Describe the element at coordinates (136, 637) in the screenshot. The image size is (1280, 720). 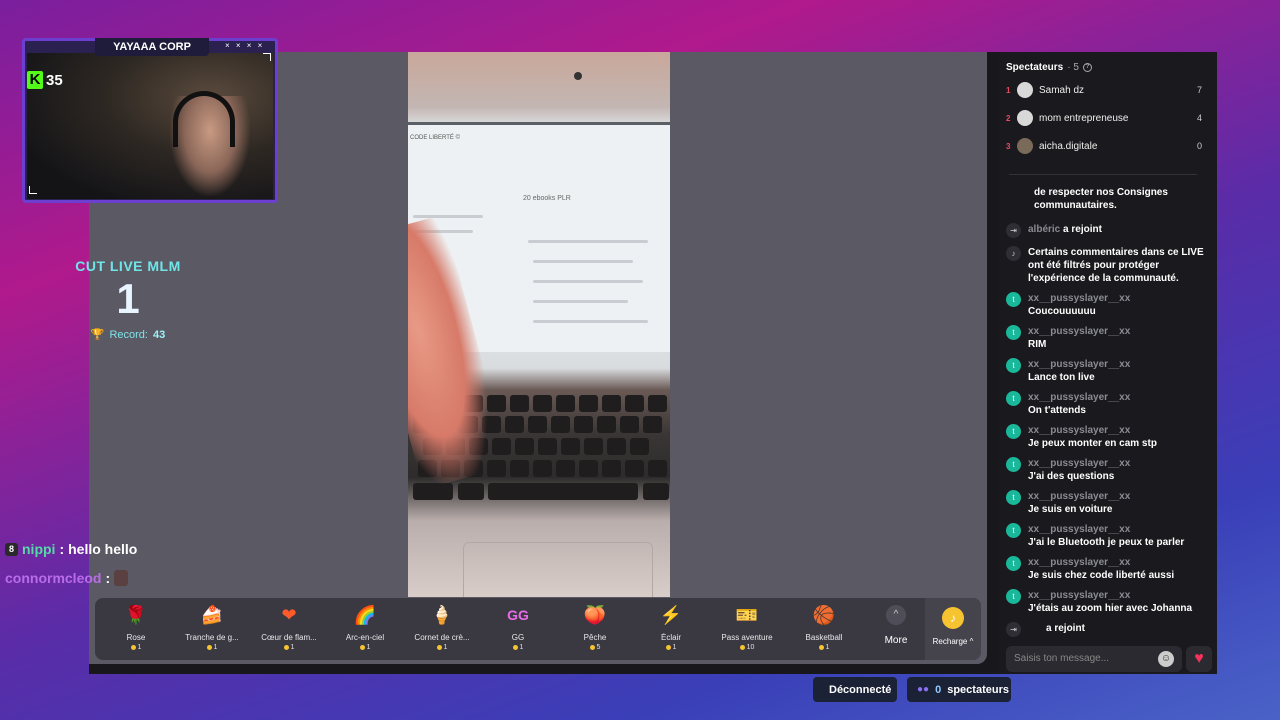
I see `gift-name: Rose` at that location.